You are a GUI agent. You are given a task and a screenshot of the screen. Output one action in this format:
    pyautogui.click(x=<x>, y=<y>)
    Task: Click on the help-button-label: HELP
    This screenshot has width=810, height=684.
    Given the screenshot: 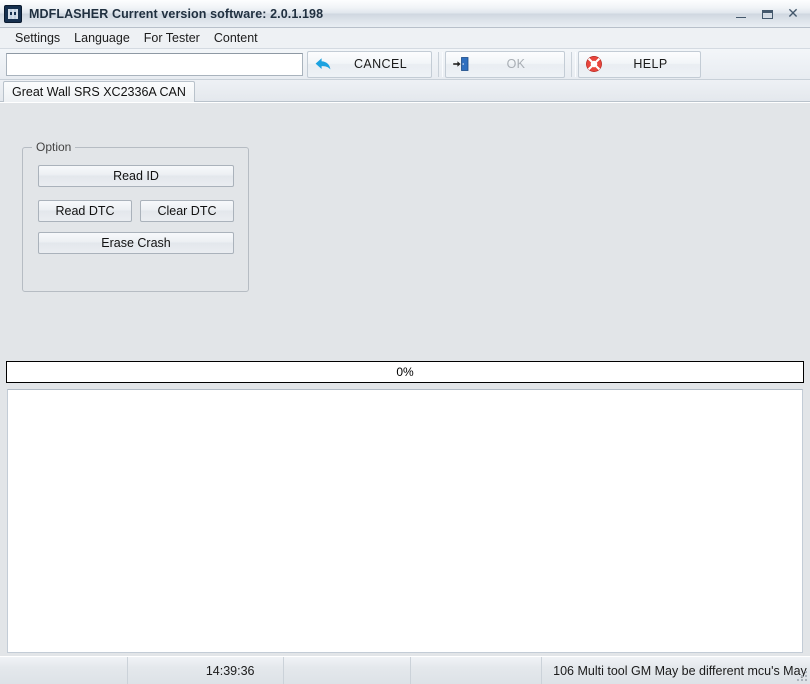 What is the action you would take?
    pyautogui.click(x=650, y=64)
    